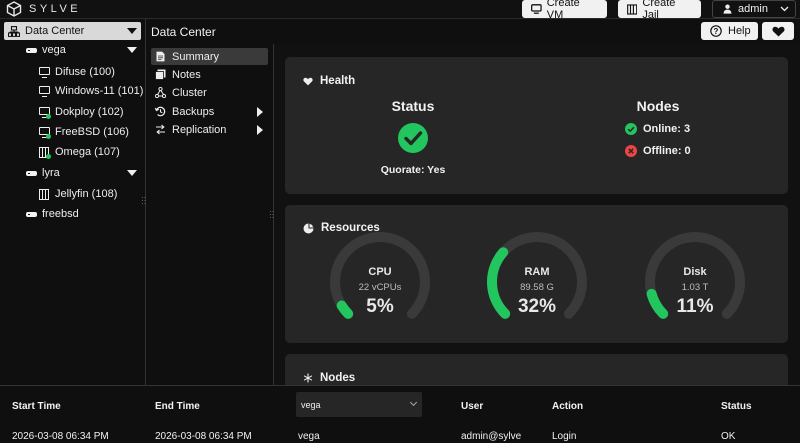 The width and height of the screenshot is (800, 443). What do you see at coordinates (183, 32) in the screenshot?
I see `page-title: Data Center` at bounding box center [183, 32].